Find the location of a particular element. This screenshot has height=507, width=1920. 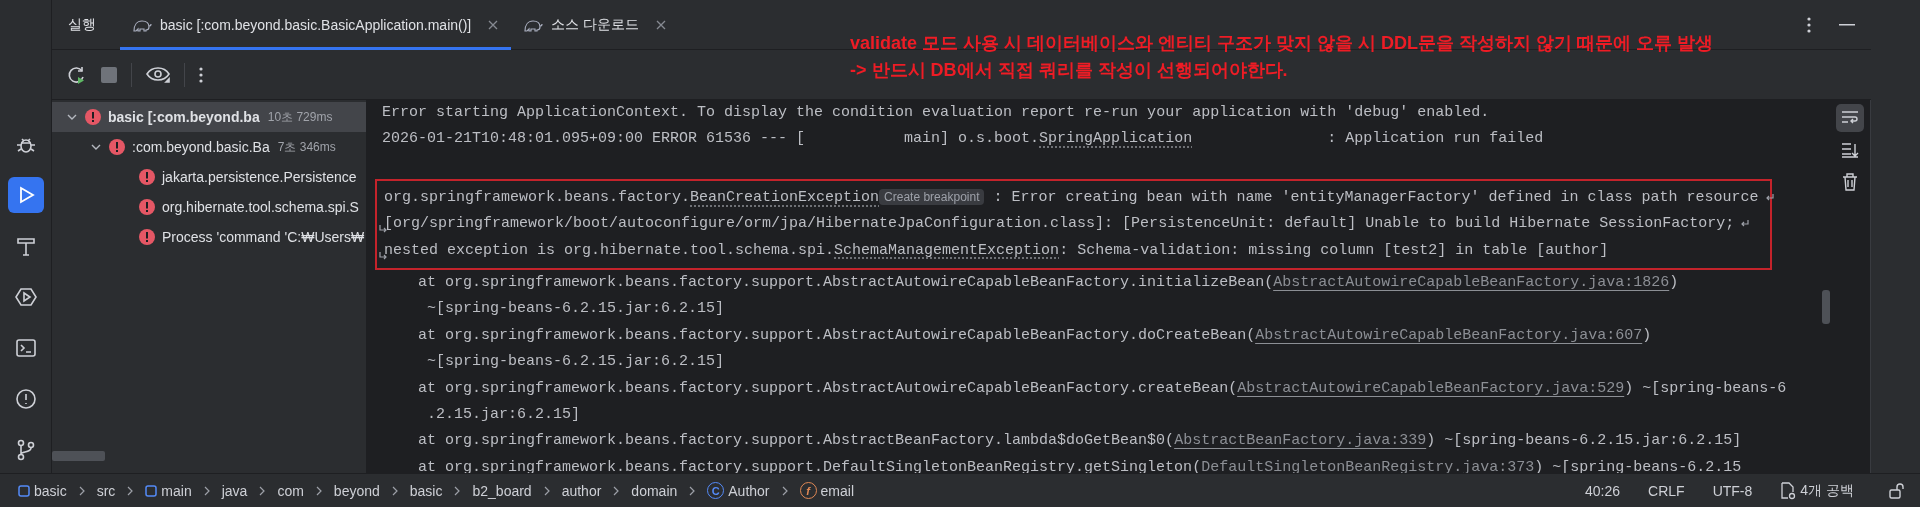

console-line: .2.15.jar:6.2.15] is located at coordinates (503, 414).